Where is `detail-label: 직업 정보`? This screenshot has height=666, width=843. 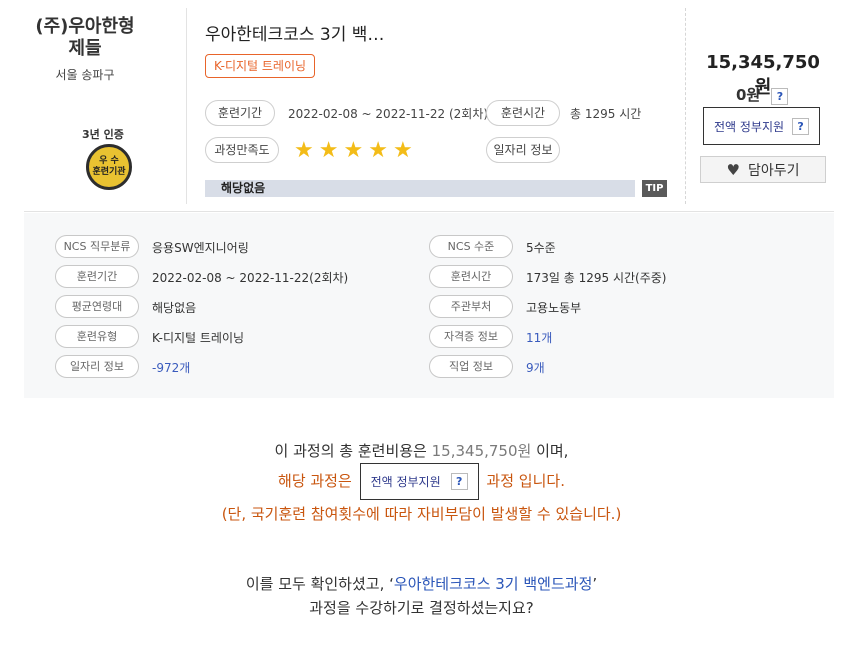
detail-label: 직업 정보 is located at coordinates (471, 366).